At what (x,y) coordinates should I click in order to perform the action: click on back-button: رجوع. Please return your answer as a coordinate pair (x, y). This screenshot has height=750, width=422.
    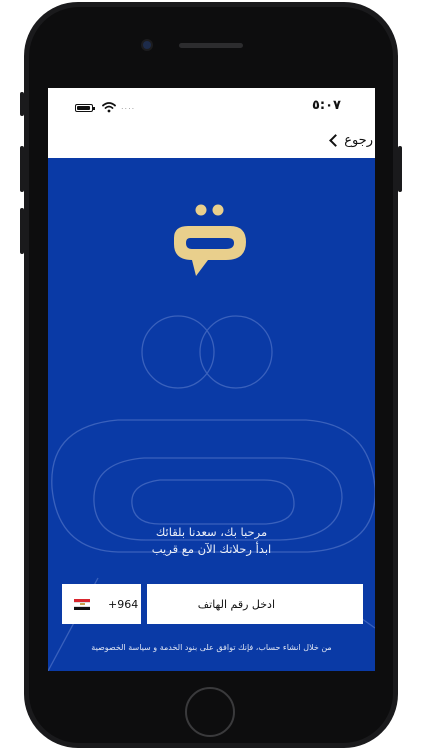
    Looking at the image, I should click on (350, 140).